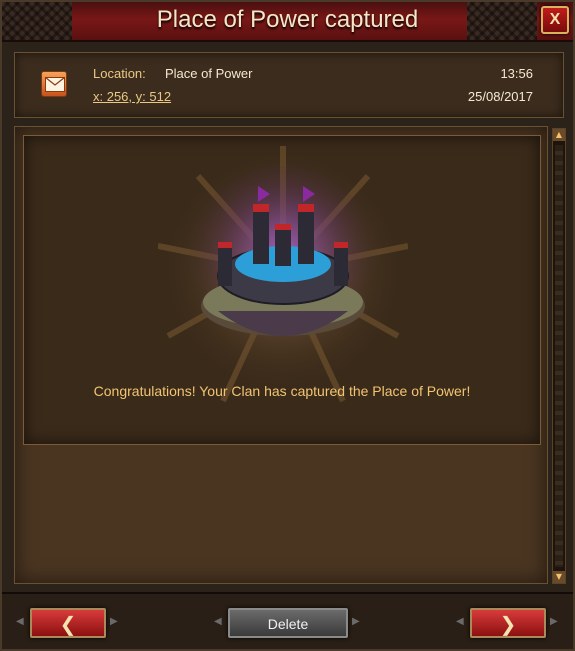  I want to click on message-time: 13:56, so click(516, 73).